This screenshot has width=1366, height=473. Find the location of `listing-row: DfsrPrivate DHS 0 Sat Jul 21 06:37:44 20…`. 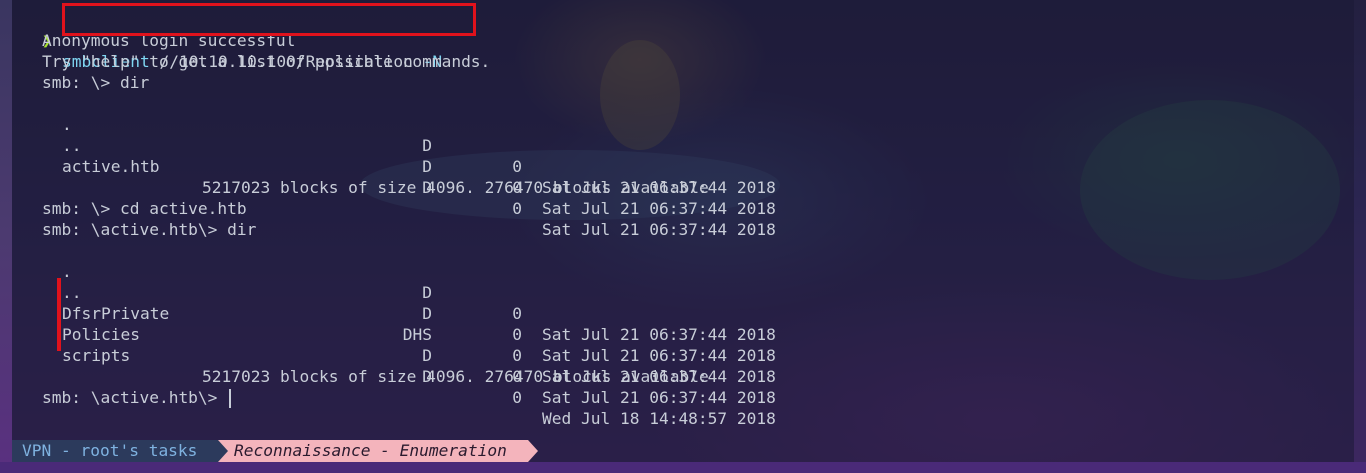

listing-row: DfsrPrivate DHS 0 Sat Jul 21 06:37:44 20… is located at coordinates (412, 334).